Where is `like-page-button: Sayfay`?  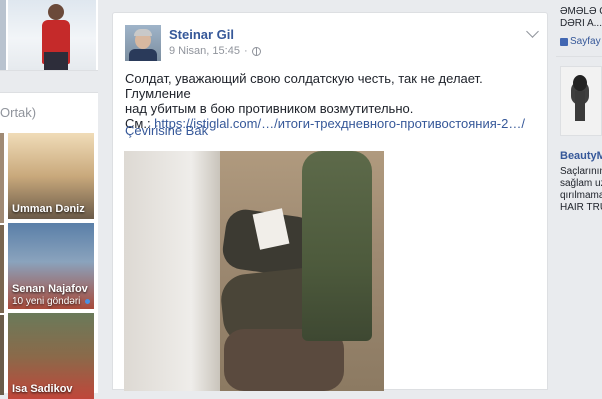 like-page-button: Sayfay is located at coordinates (580, 41).